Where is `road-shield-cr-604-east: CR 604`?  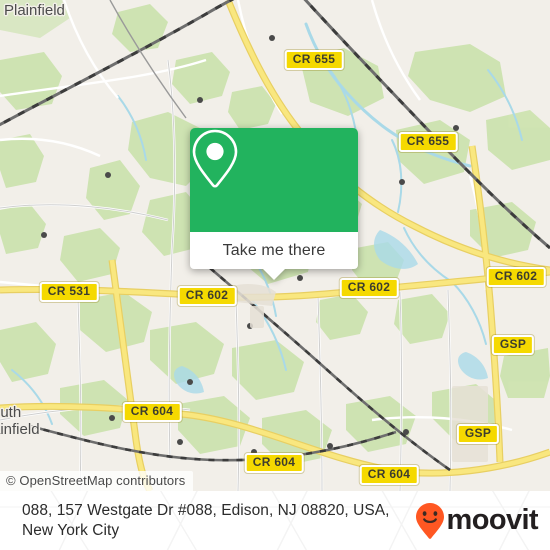 road-shield-cr-604-east: CR 604 is located at coordinates (389, 475).